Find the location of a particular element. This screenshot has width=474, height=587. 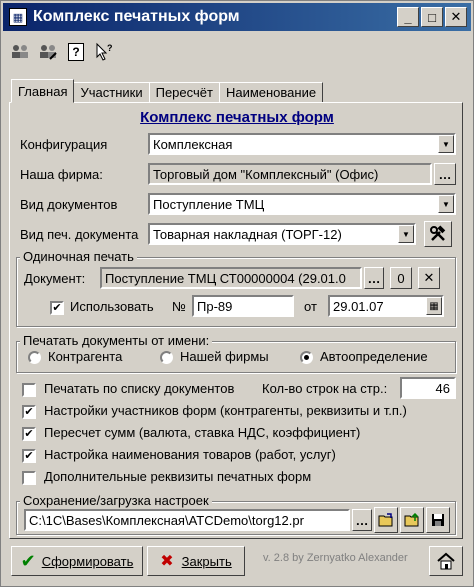

use-label: Использовать is located at coordinates (112, 306).